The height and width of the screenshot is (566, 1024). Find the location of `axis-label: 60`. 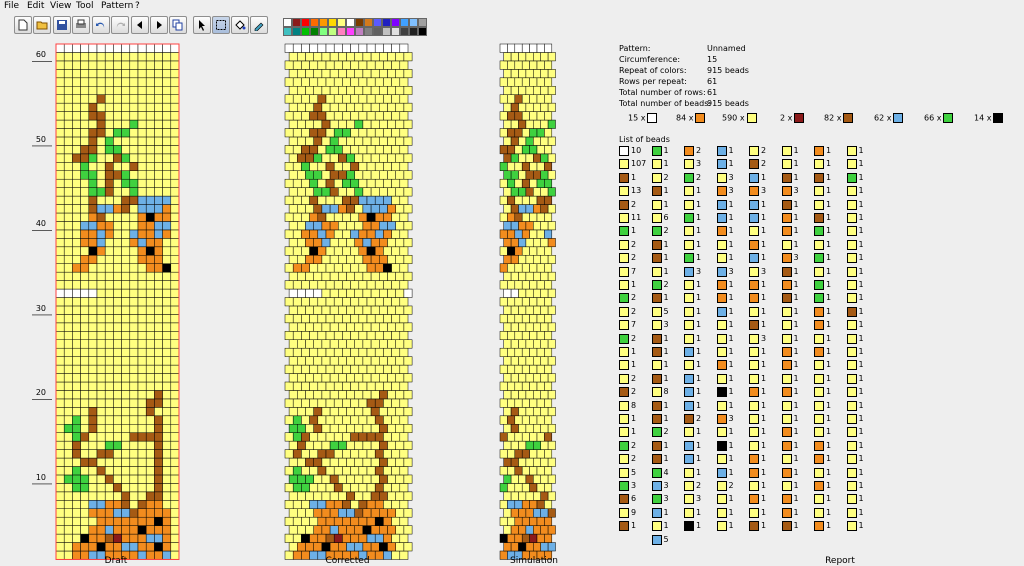

axis-label: 60 is located at coordinates (40, 55).